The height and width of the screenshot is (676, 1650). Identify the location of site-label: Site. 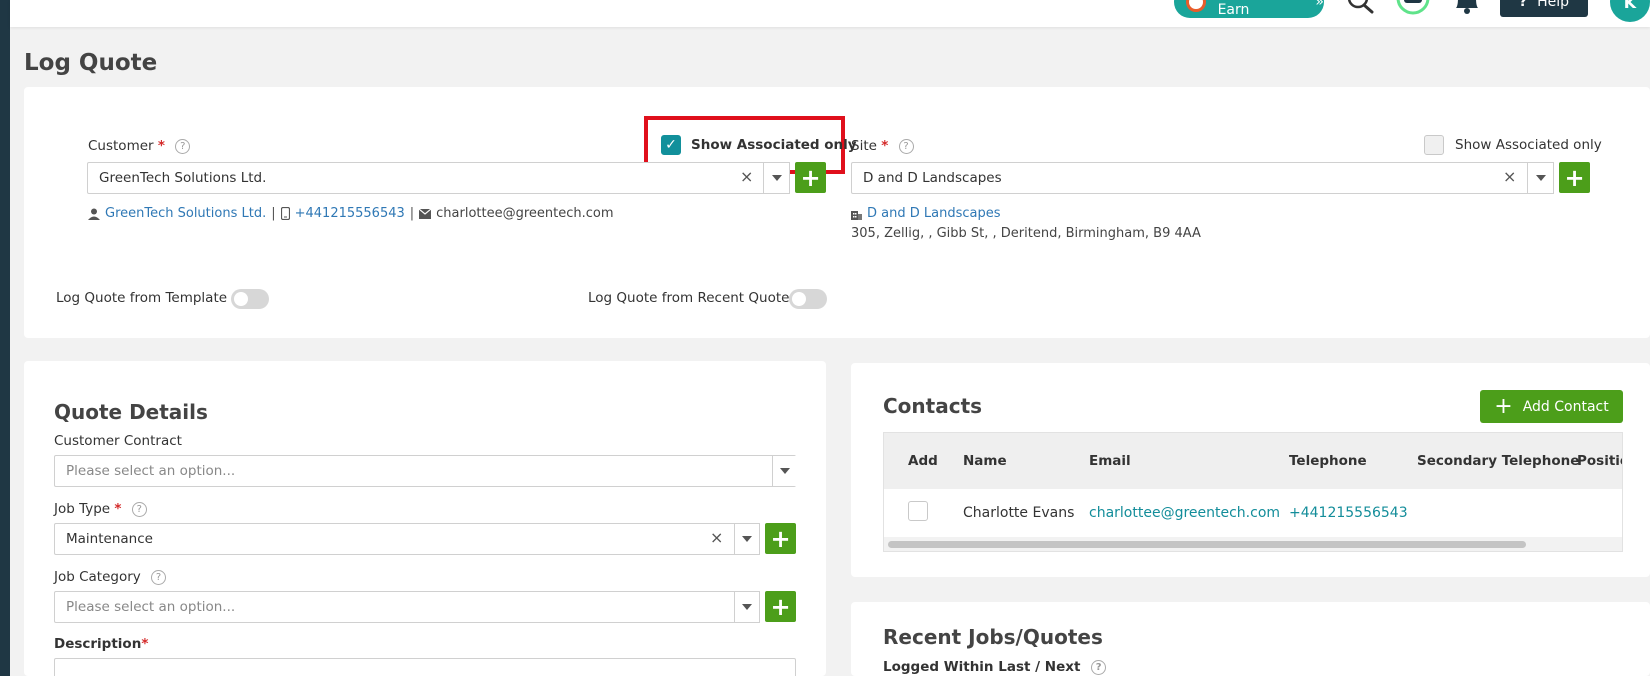
(864, 146).